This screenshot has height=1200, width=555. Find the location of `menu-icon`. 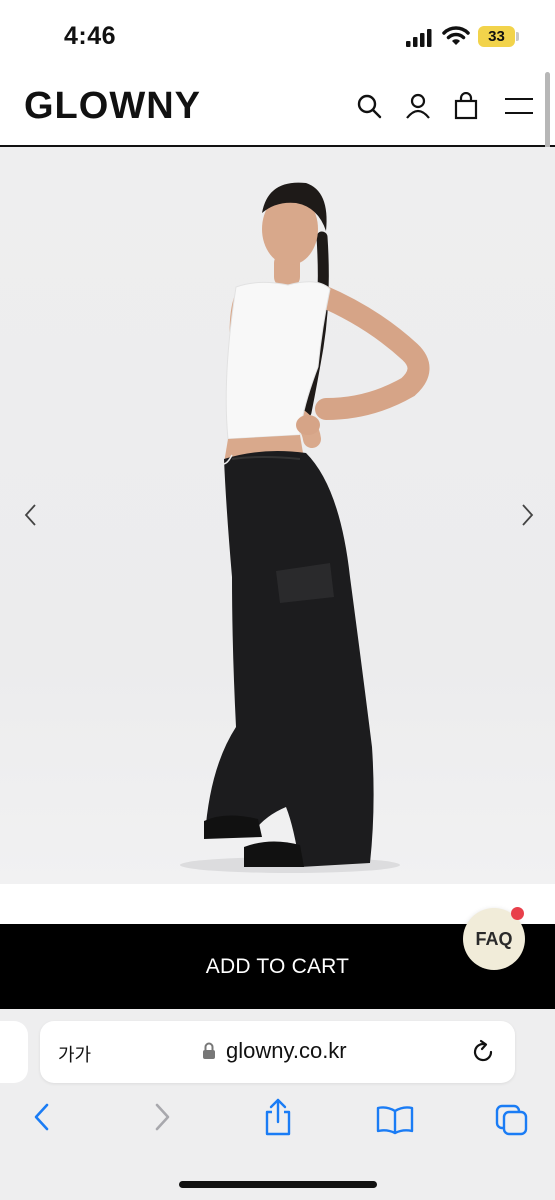

menu-icon is located at coordinates (519, 106).